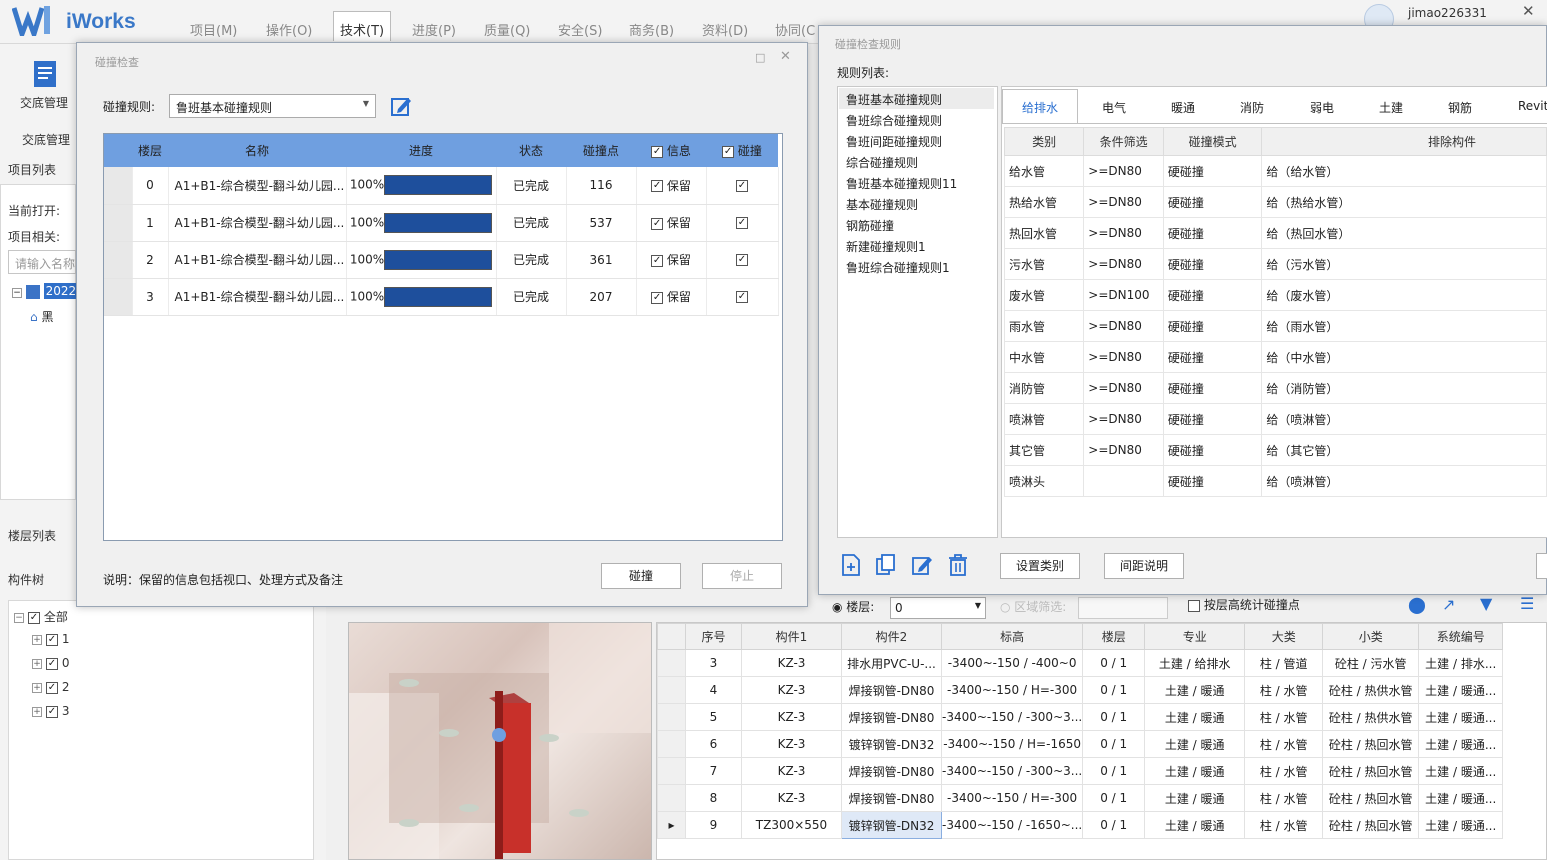 The width and height of the screenshot is (1547, 860). I want to click on tree-item-floor: + ✓ 2, so click(50, 687).